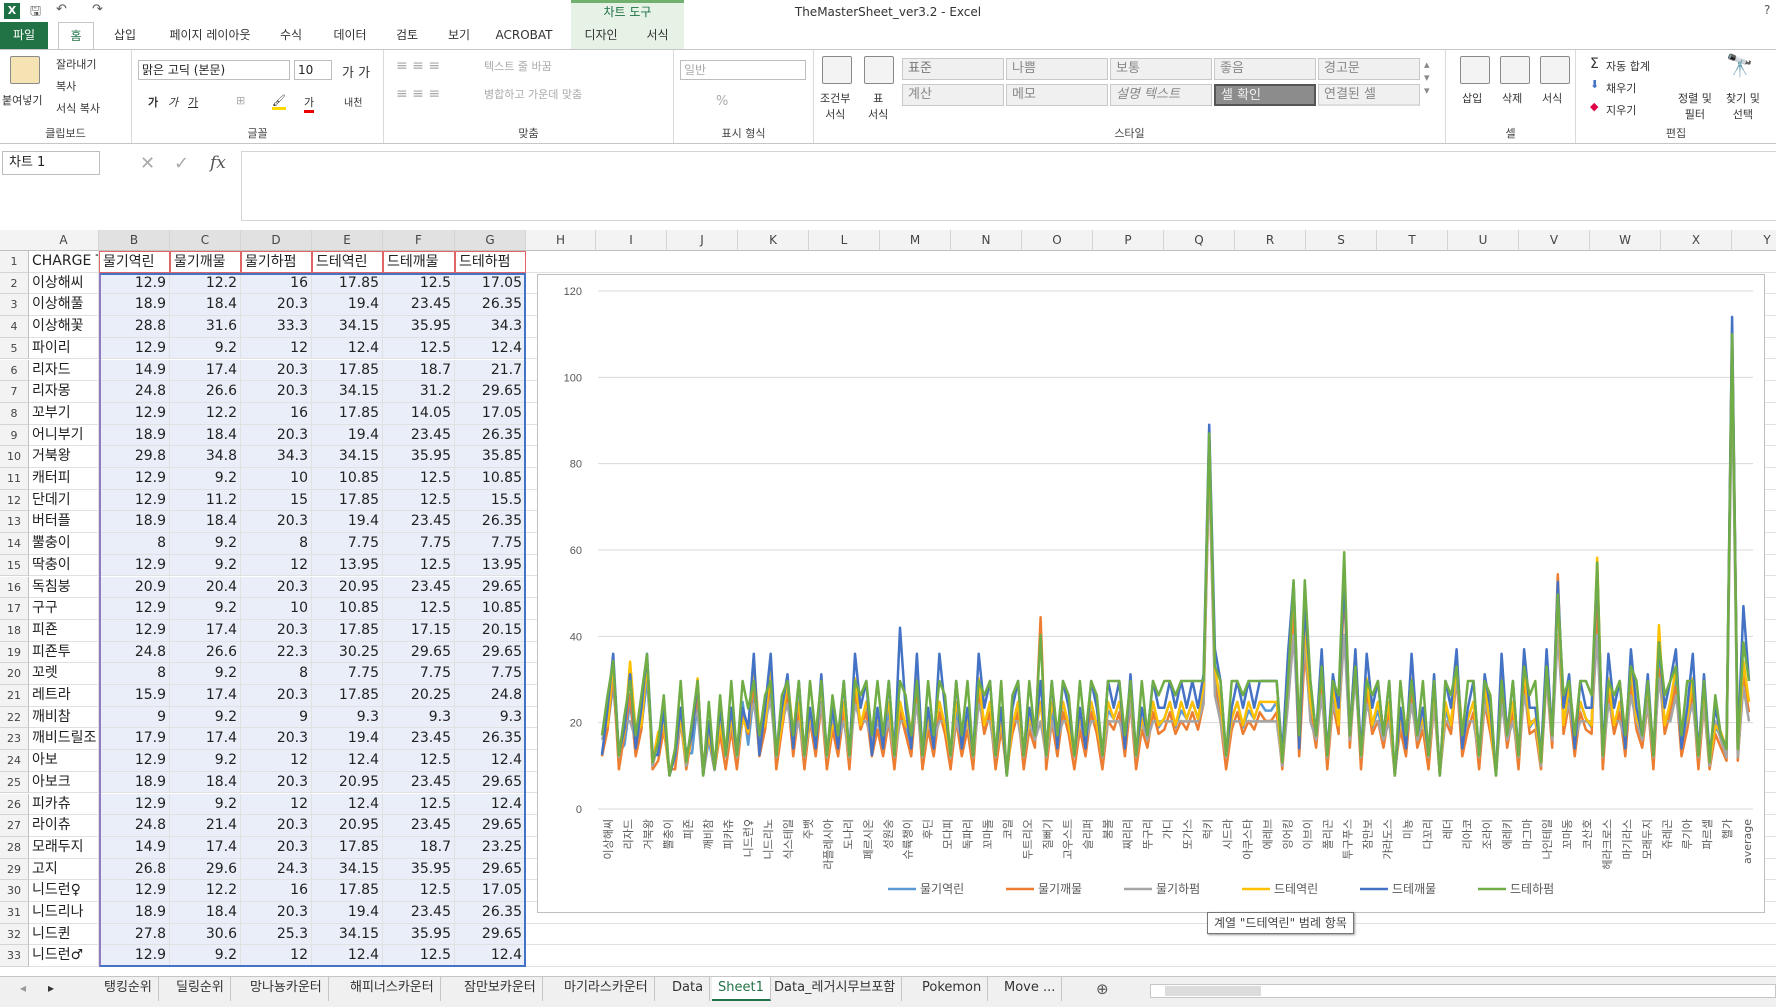 The height and width of the screenshot is (1007, 1776). Describe the element at coordinates (14, 544) in the screenshot. I see `row-header: 14` at that location.